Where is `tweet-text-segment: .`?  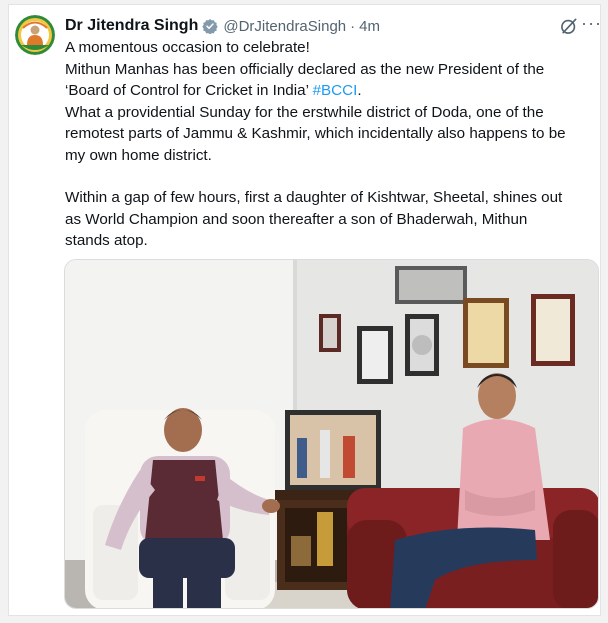
tweet-text-segment: . is located at coordinates (359, 90).